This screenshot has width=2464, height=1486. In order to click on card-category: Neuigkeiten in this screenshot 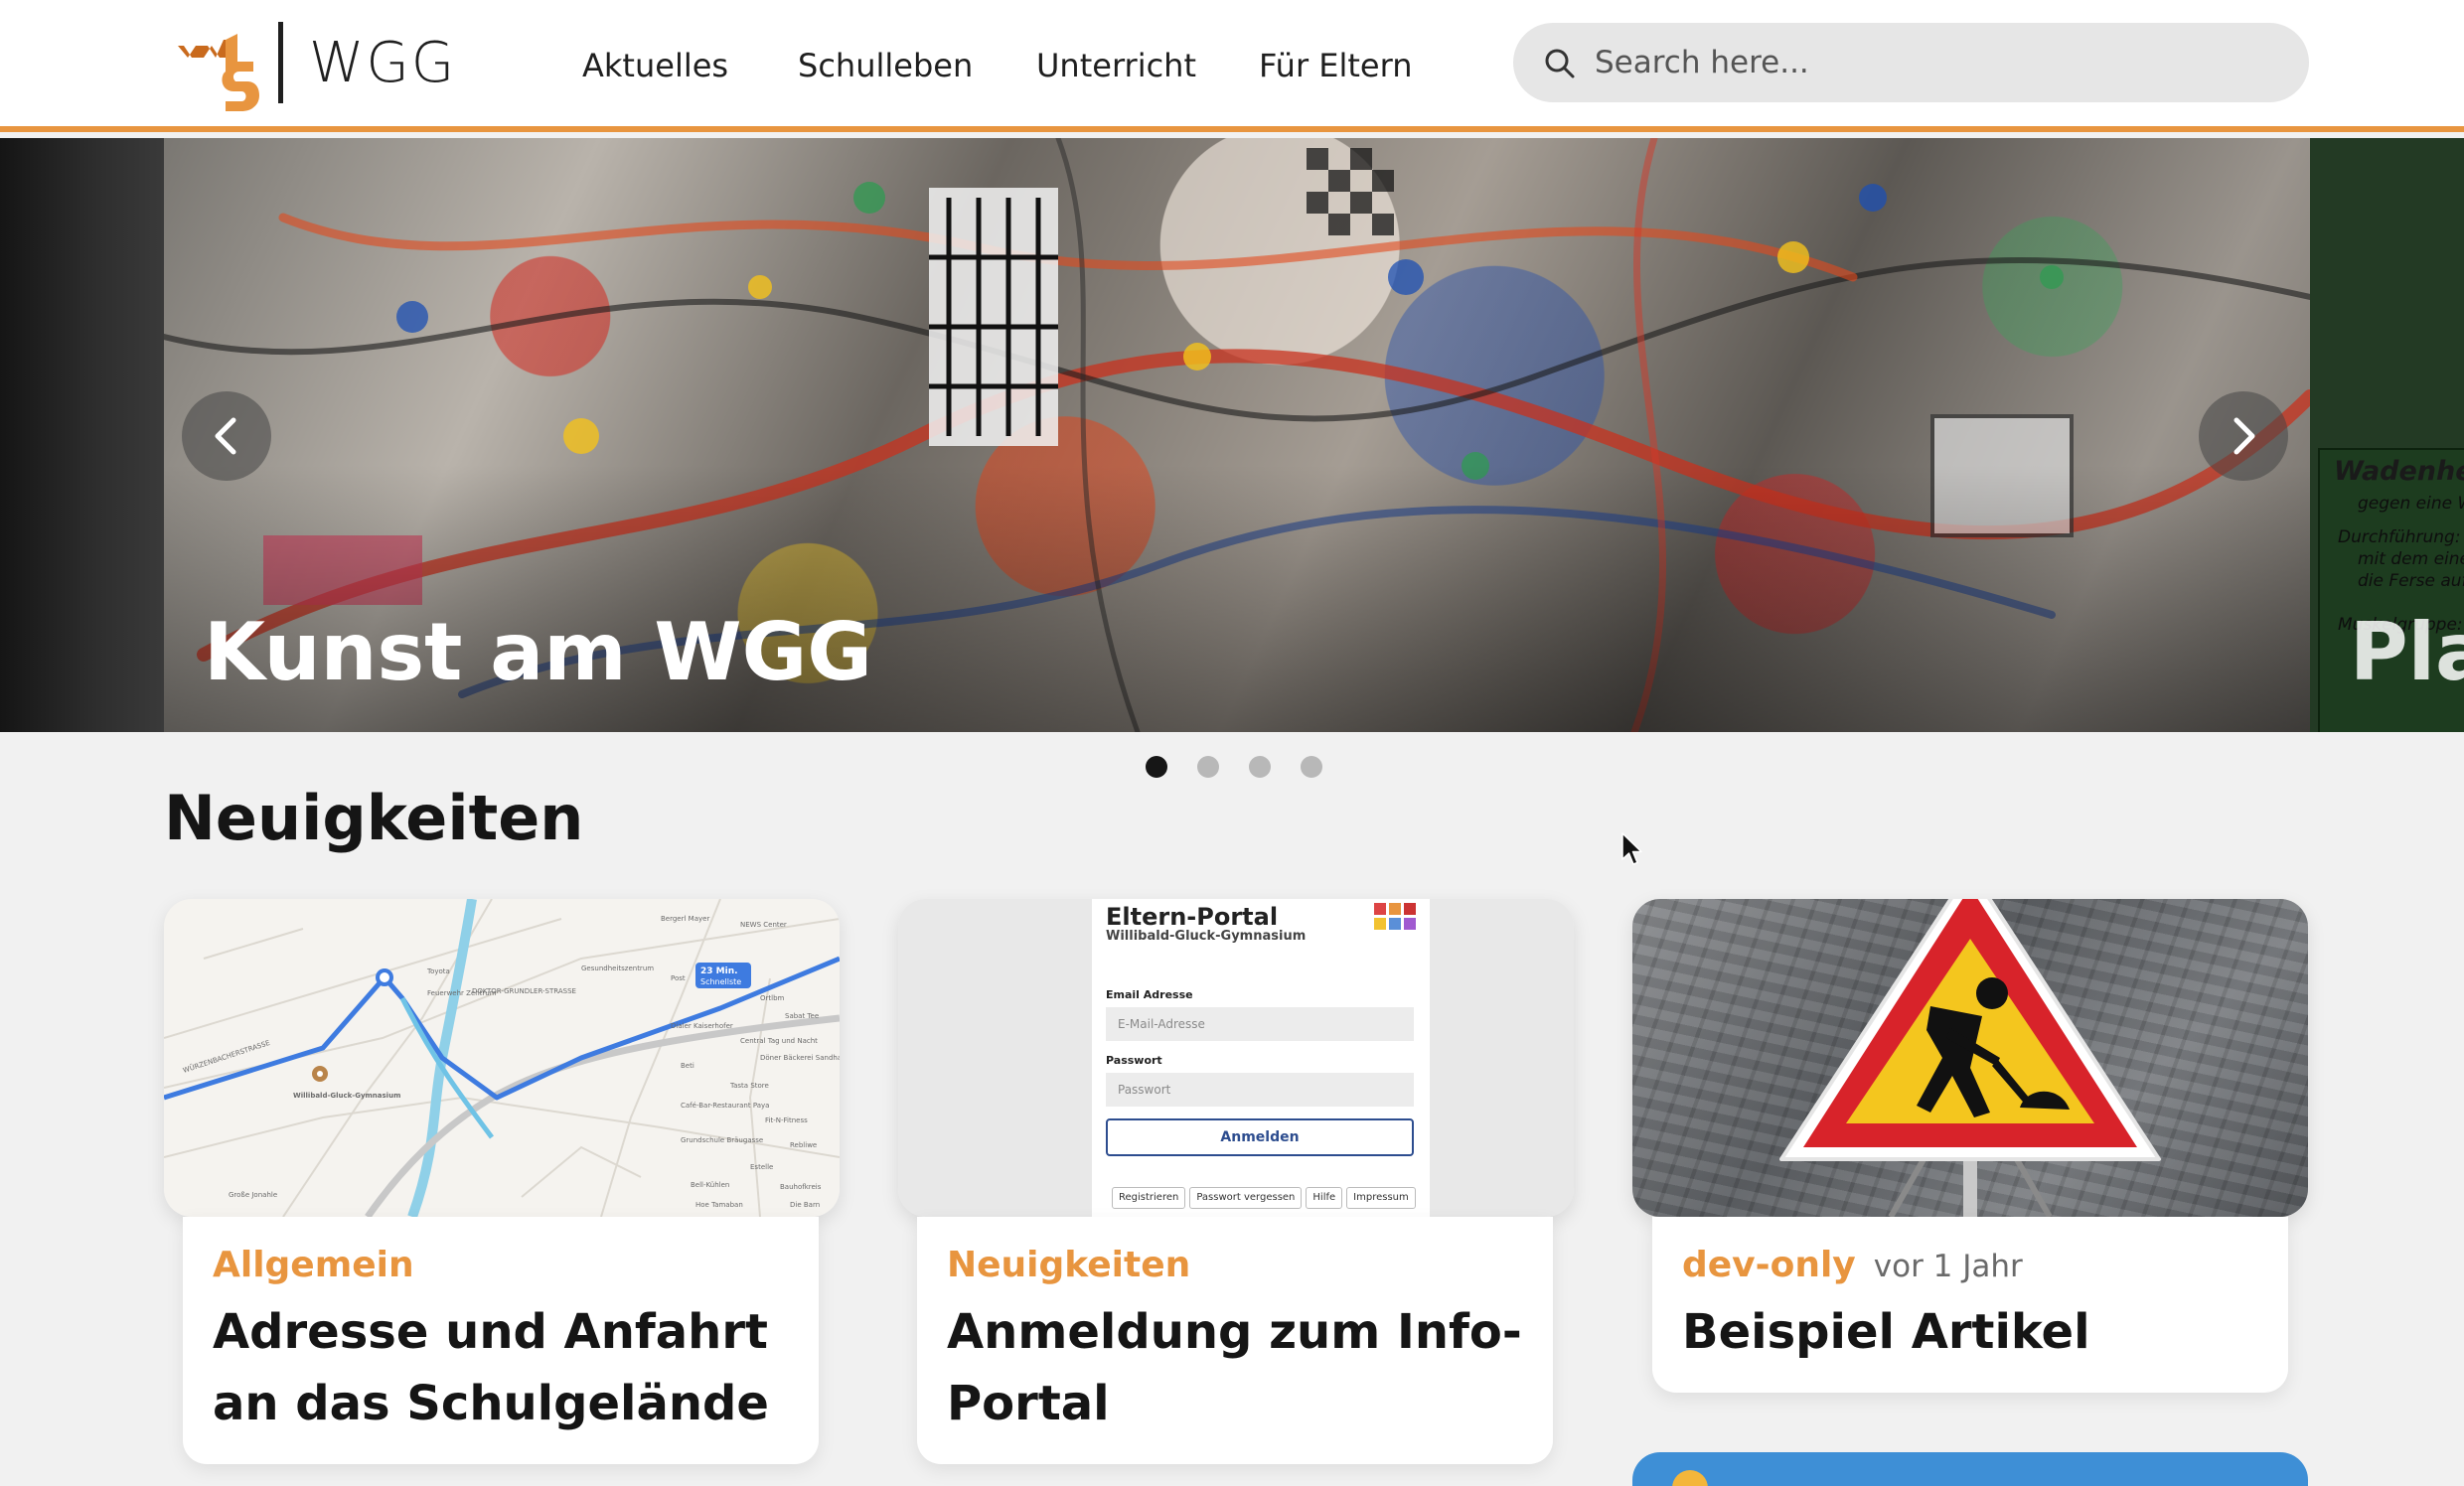, I will do `click(1069, 1265)`.